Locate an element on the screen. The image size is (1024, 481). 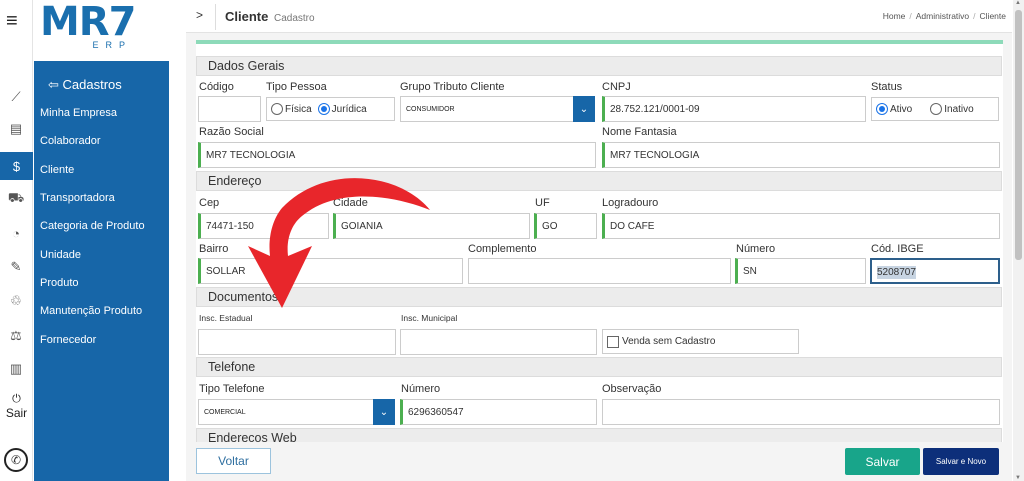
app-logo: MR7 ERP is located at coordinates (95, 27).